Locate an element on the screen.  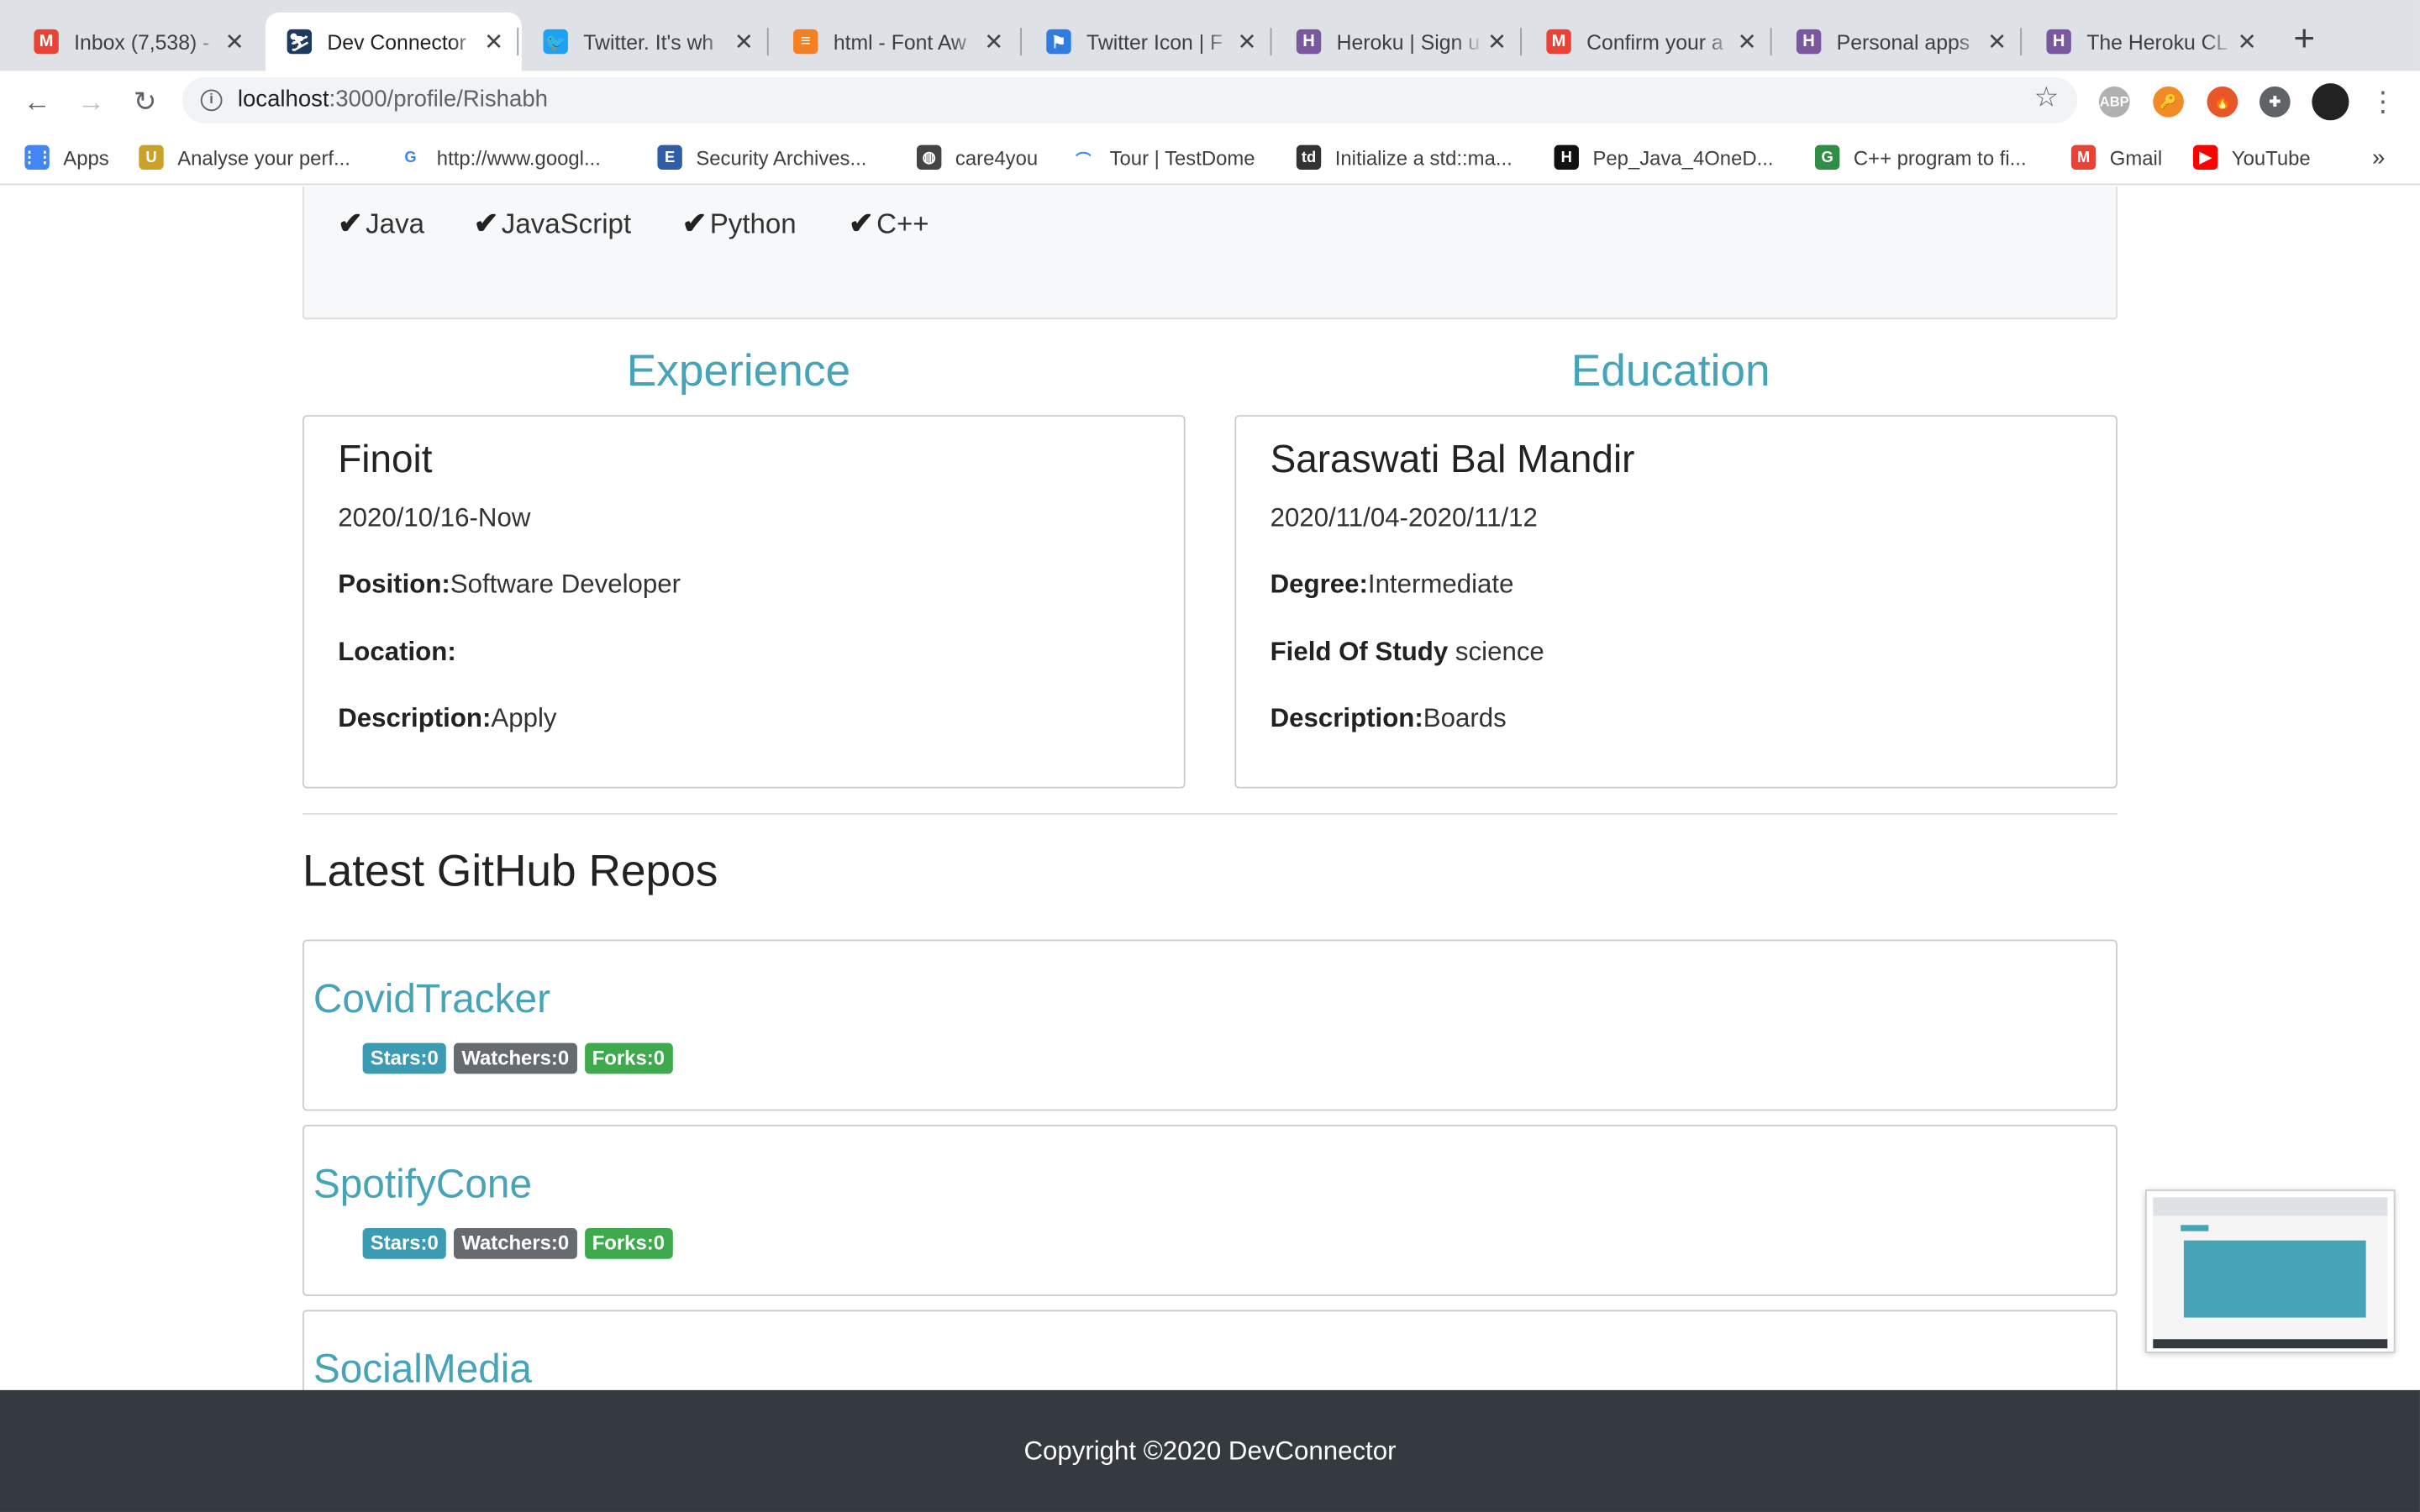
repos-heading: Latest GitHub Repos is located at coordinates (510, 872).